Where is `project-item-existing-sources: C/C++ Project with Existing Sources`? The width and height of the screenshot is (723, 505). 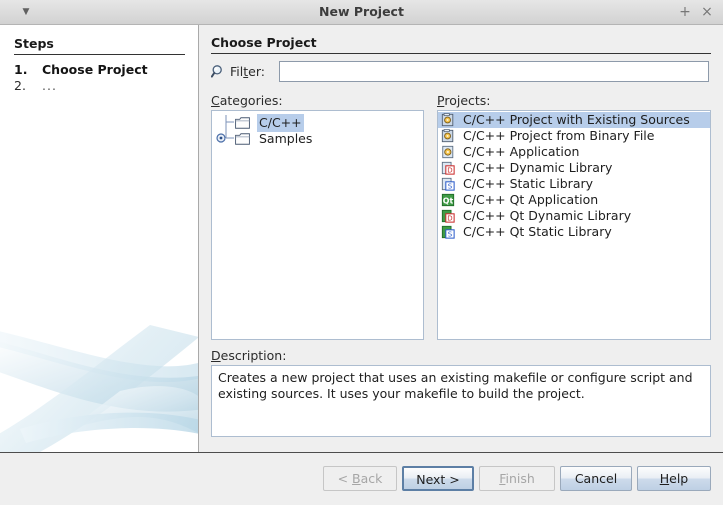 project-item-existing-sources: C/C++ Project with Existing Sources is located at coordinates (574, 120).